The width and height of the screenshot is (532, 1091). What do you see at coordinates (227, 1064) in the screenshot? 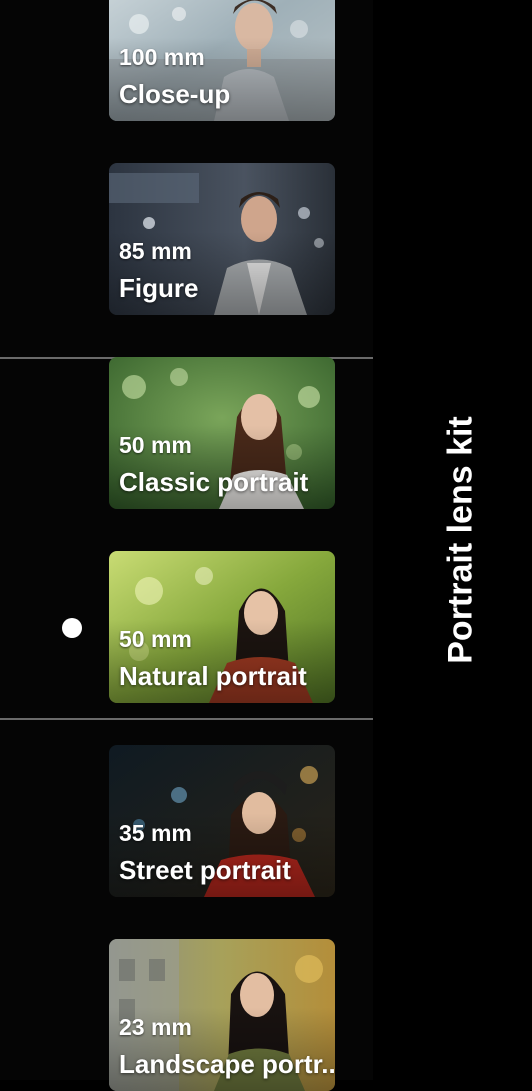
I see `lens-mode-label: Landscape portr..` at bounding box center [227, 1064].